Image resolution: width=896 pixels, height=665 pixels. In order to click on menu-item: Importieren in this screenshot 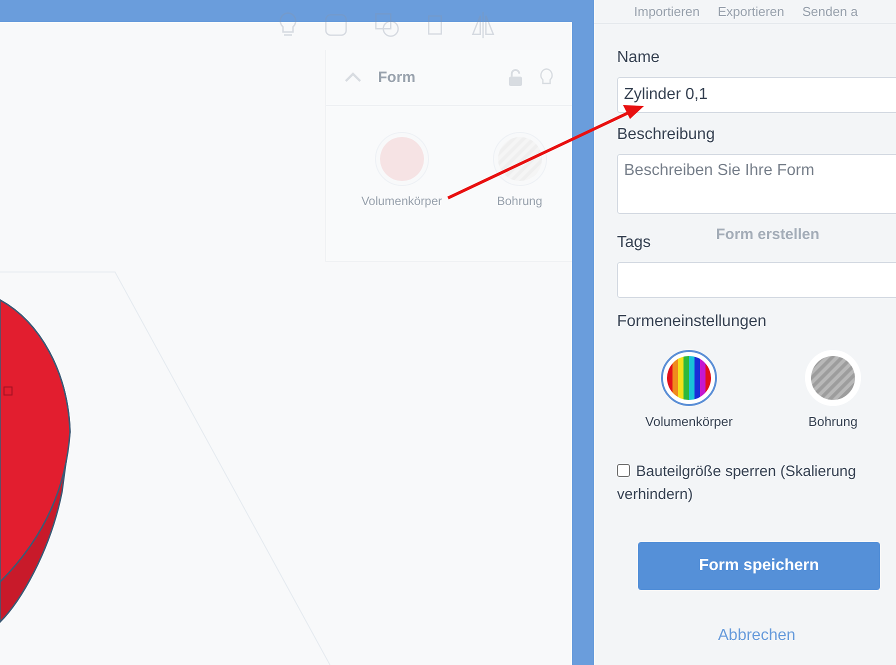, I will do `click(667, 12)`.